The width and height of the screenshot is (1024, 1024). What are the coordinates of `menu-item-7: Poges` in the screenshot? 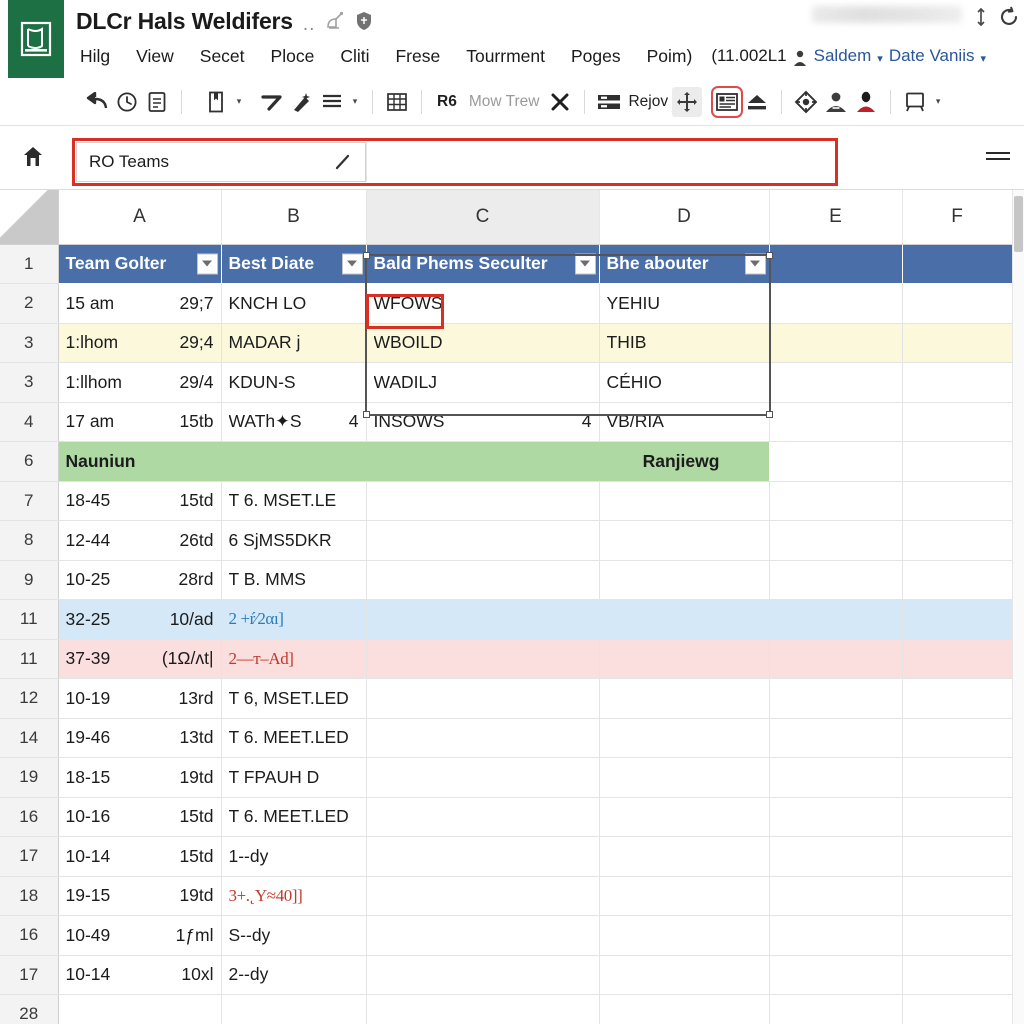 It's located at (596, 56).